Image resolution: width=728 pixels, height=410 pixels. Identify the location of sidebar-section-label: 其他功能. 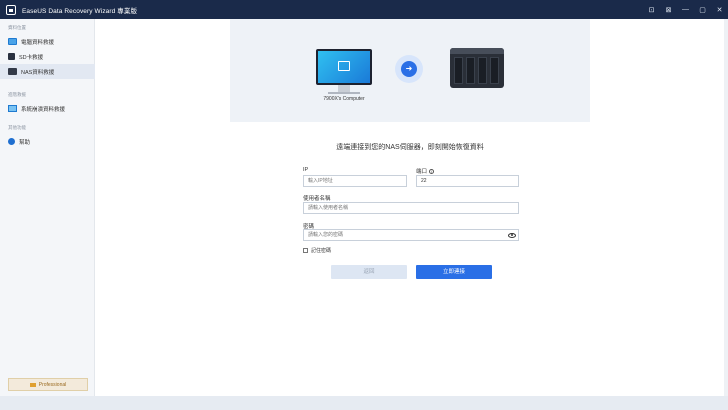
(17, 127).